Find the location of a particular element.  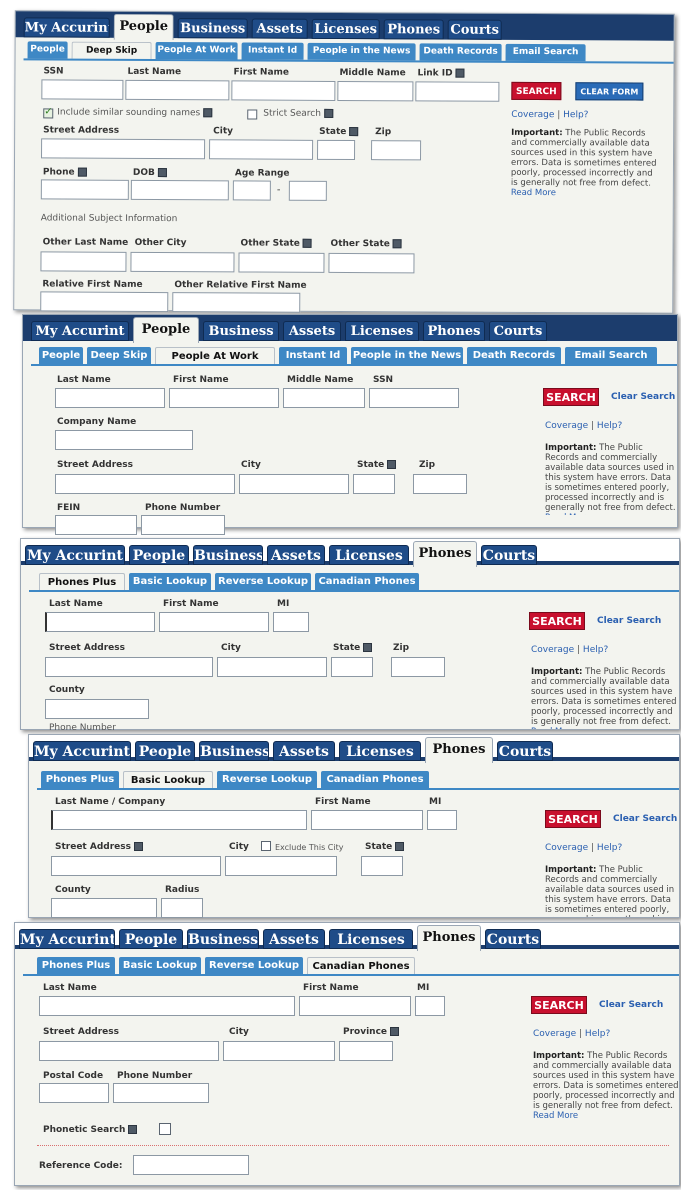

similar-names-checkbox is located at coordinates (48, 113).